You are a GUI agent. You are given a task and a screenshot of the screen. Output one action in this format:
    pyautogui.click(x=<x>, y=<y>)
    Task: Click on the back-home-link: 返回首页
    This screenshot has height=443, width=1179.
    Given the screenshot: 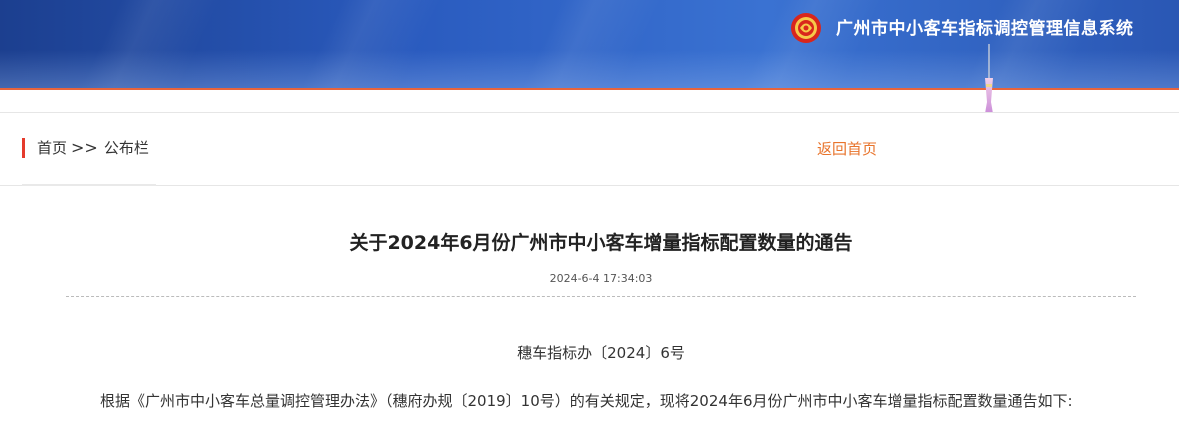 What is the action you would take?
    pyautogui.click(x=847, y=149)
    